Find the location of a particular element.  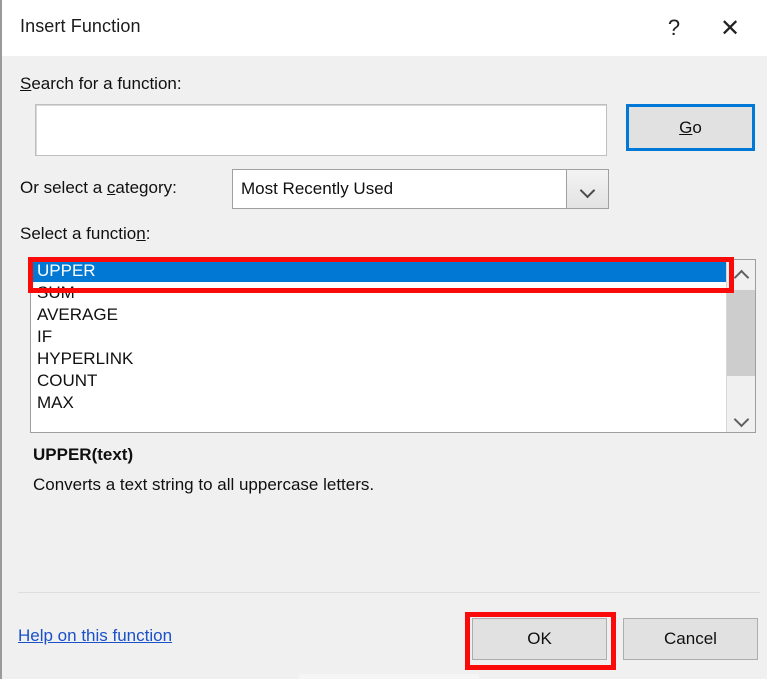

function-list-label: Select a function: is located at coordinates (85, 234).